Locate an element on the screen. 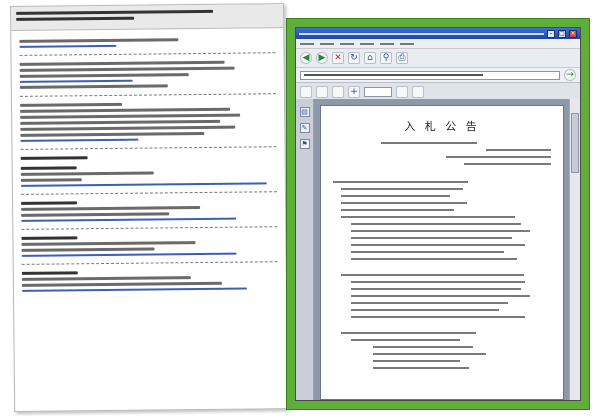  print-button: ⎙ is located at coordinates (402, 58).